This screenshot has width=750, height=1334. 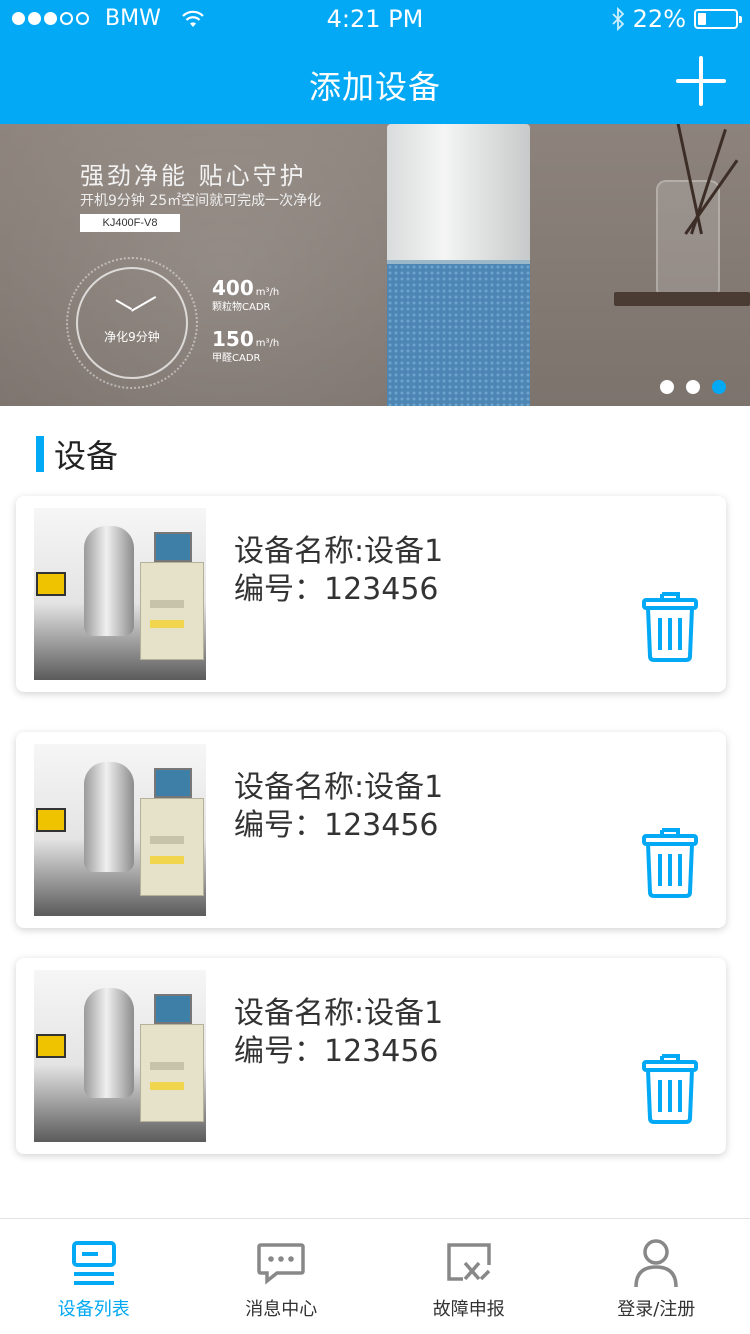 I want to click on clock-caption: 净化9分钟, so click(x=132, y=337).